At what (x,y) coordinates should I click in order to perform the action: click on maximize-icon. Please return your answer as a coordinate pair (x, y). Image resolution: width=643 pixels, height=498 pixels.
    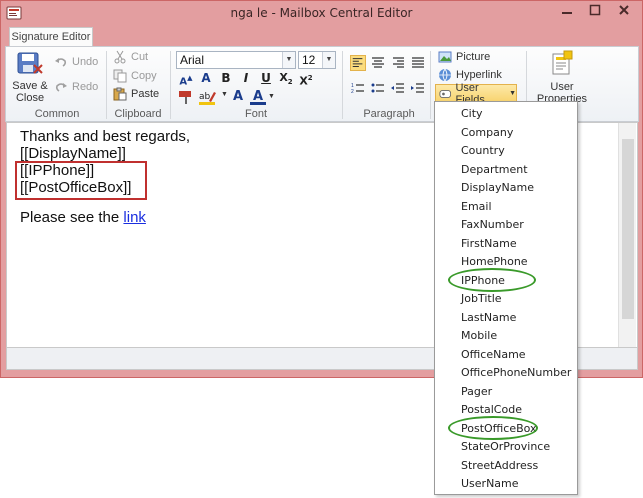
    Looking at the image, I should click on (595, 10).